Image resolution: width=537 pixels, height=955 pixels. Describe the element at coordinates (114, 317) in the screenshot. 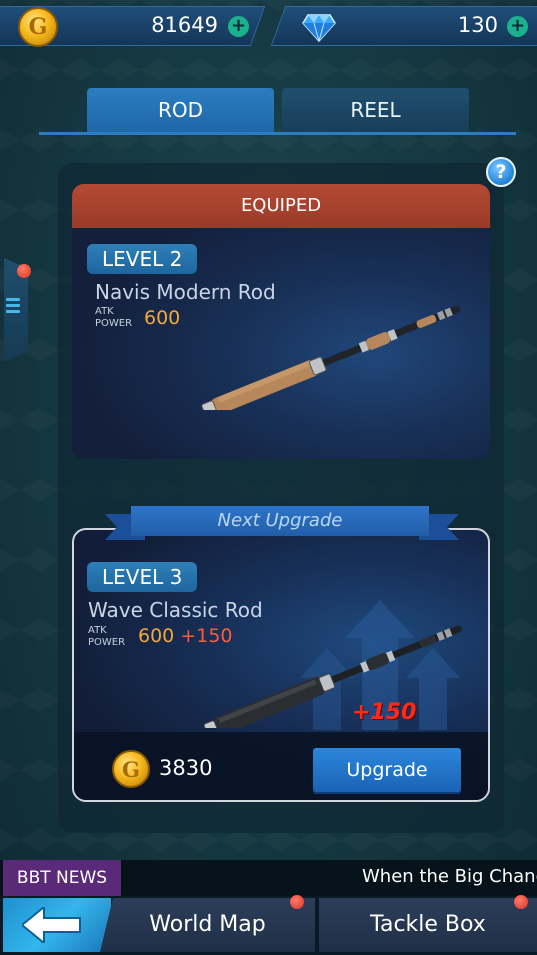

I see `atk-label: ATK POWER` at that location.